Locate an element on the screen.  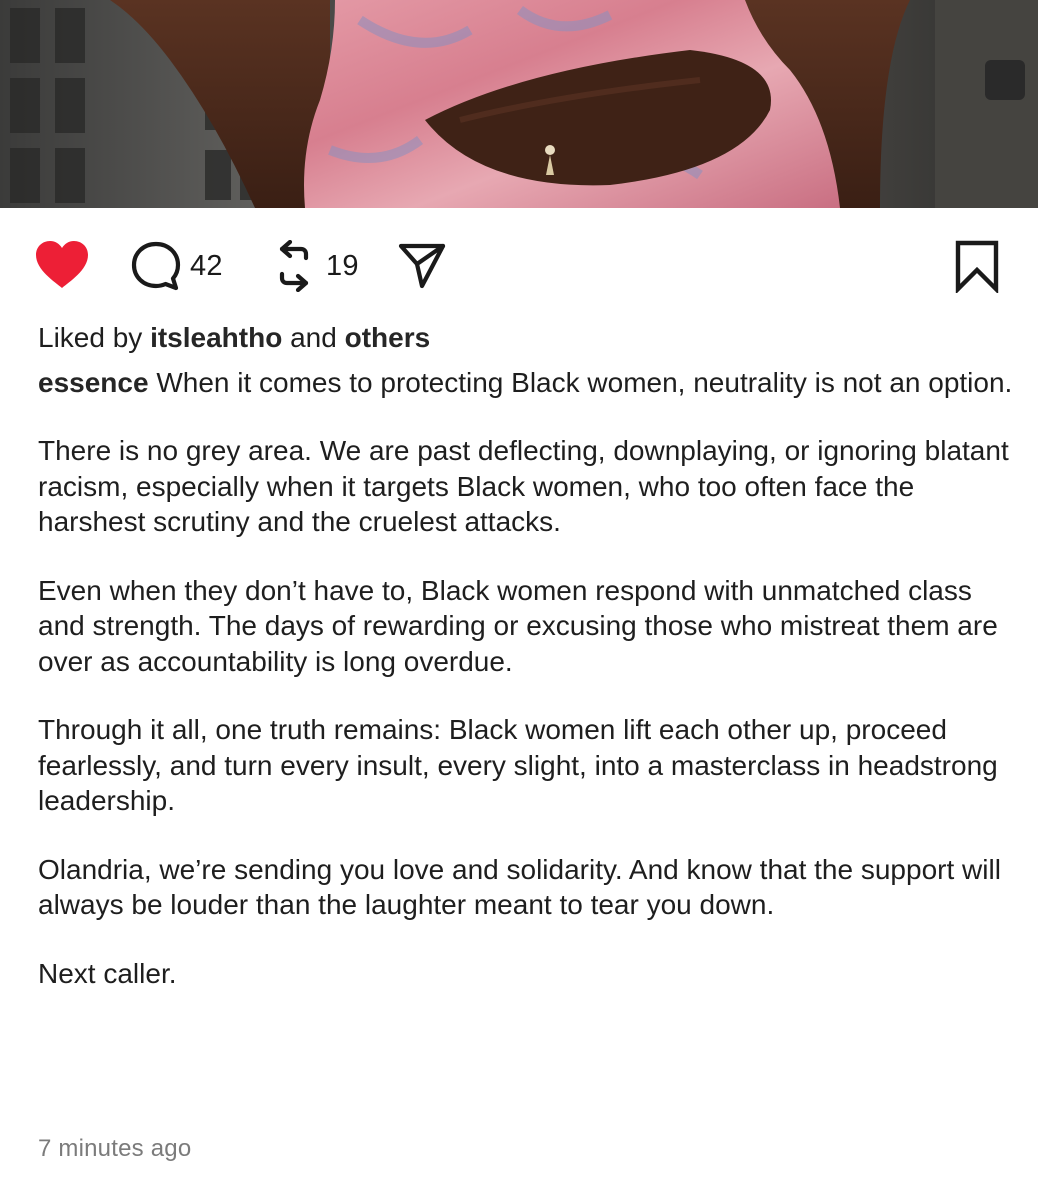
post-timestamp: 7 minutes ago is located at coordinates (115, 1148).